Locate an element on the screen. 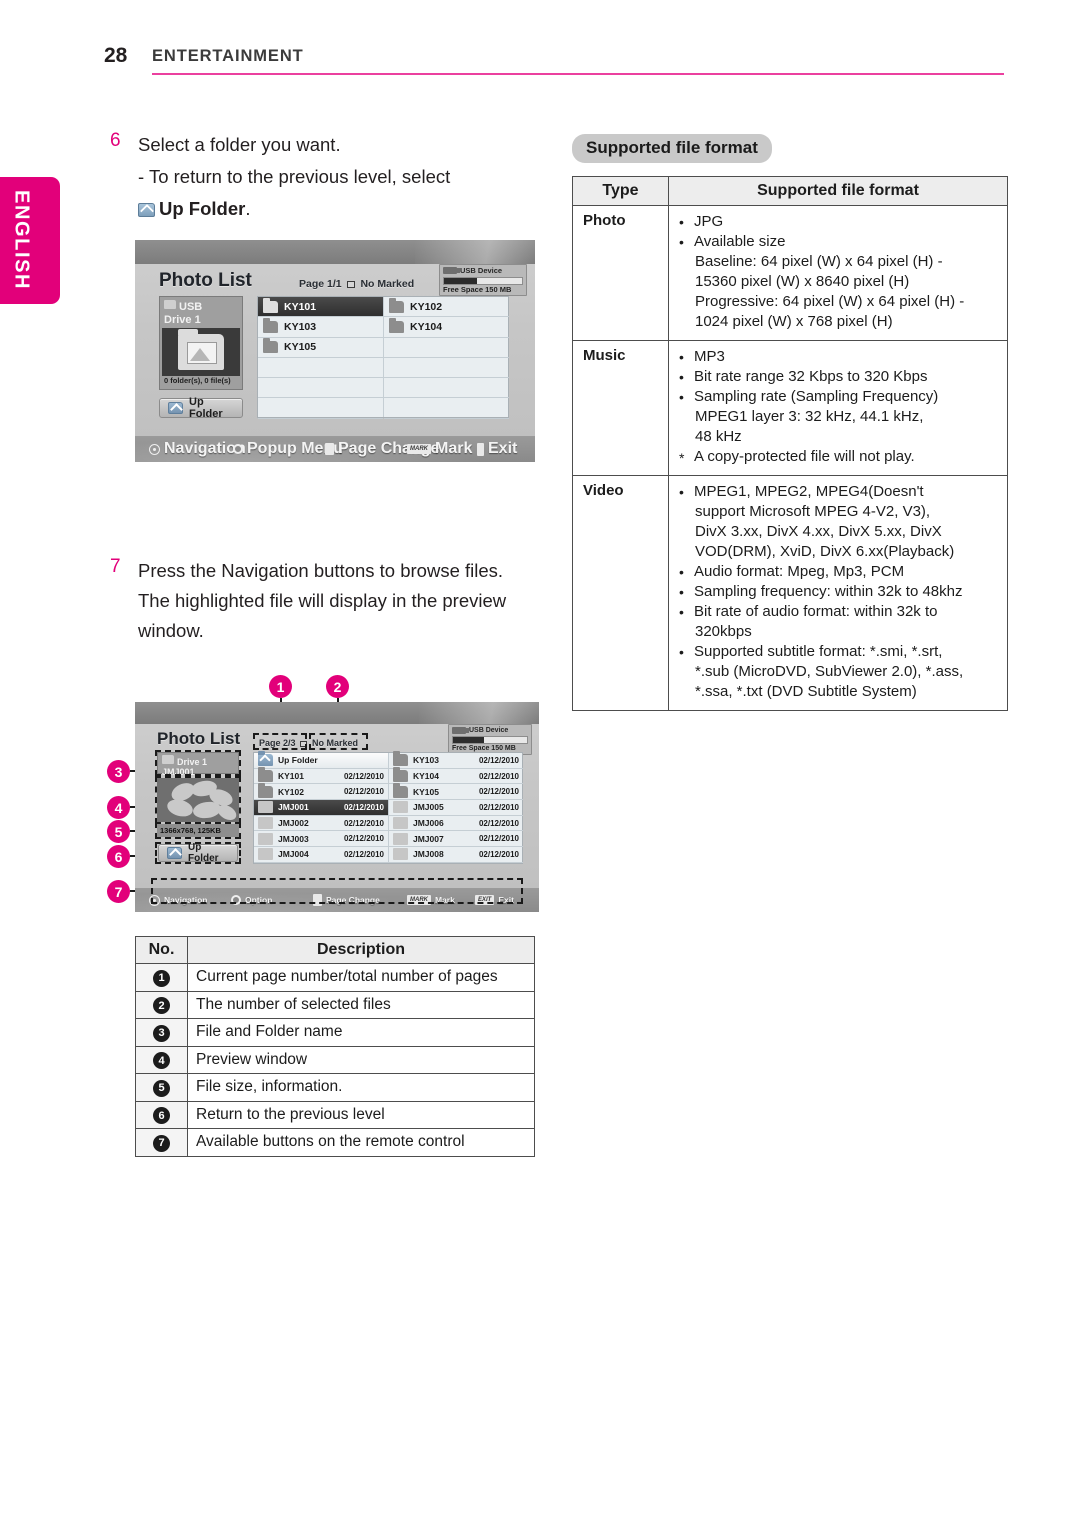  step-7-number: 7 is located at coordinates (115, 566).